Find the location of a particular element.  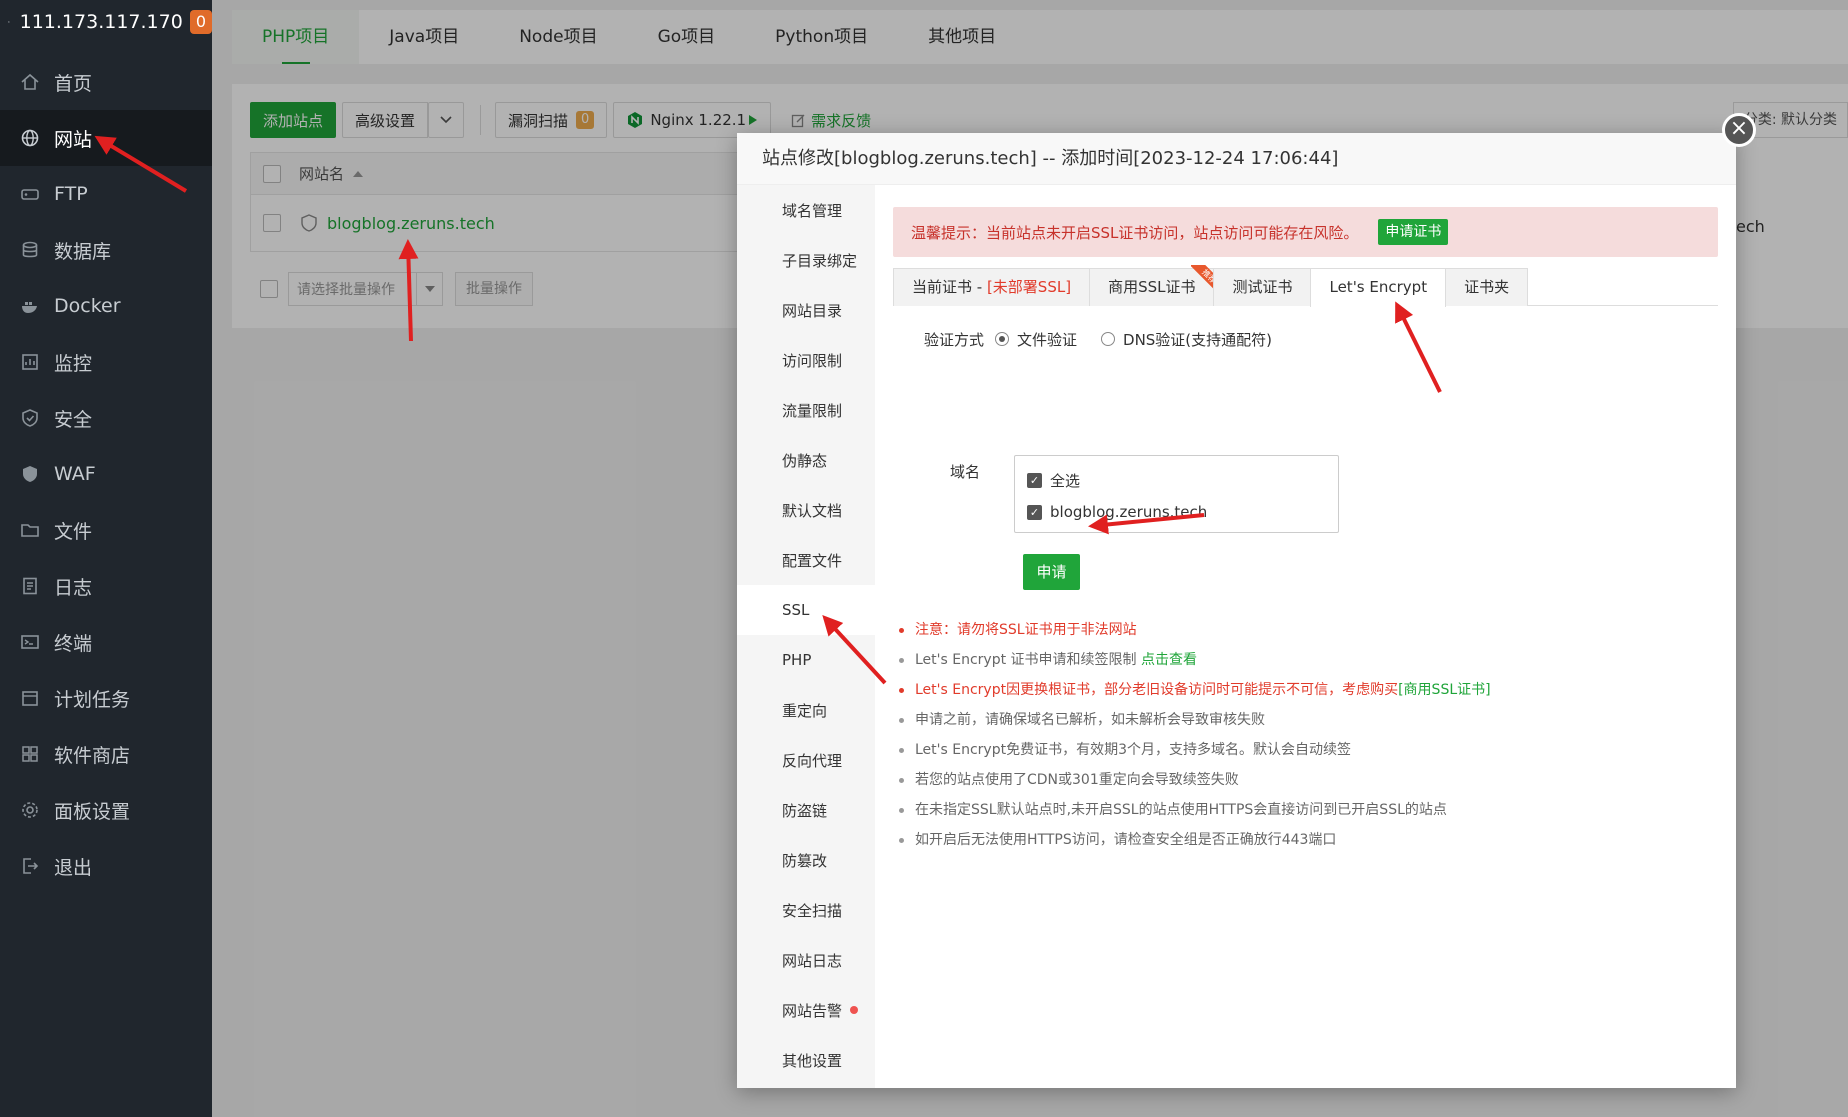

sidebar-item-label: WAF is located at coordinates (75, 474).